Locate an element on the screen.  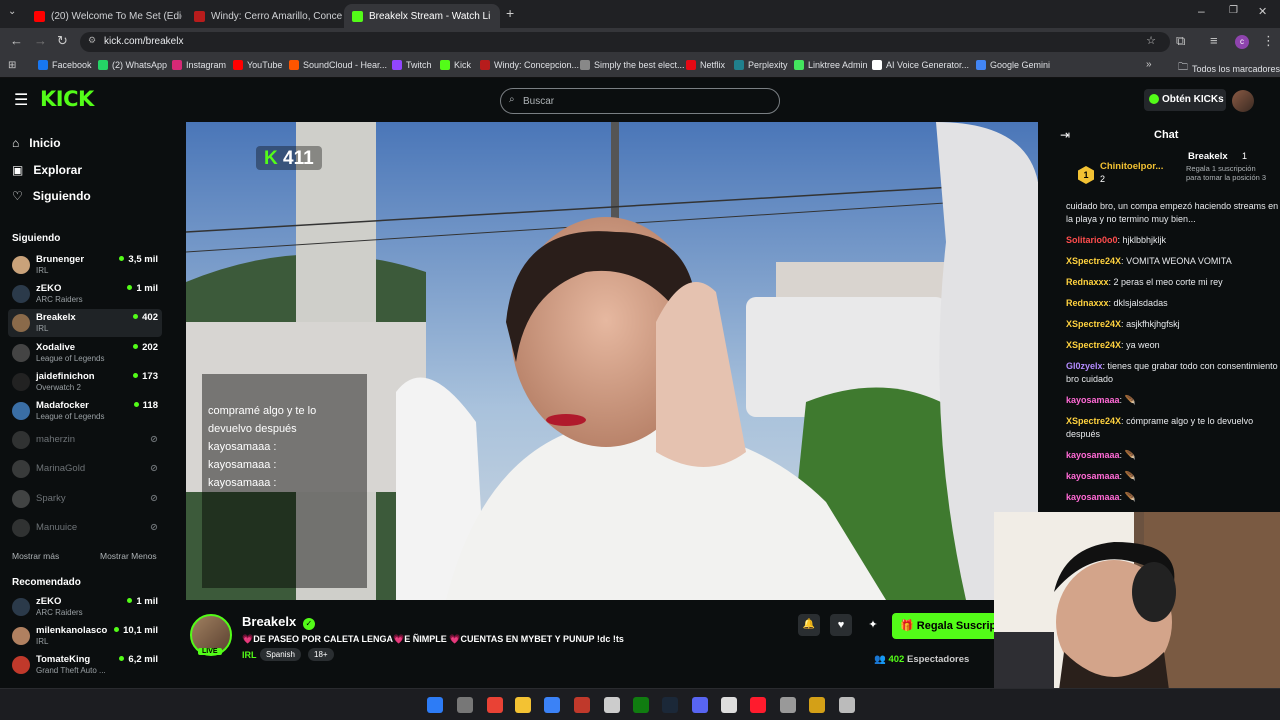
pinned-top-name: Breakelx is located at coordinates (1208, 156).